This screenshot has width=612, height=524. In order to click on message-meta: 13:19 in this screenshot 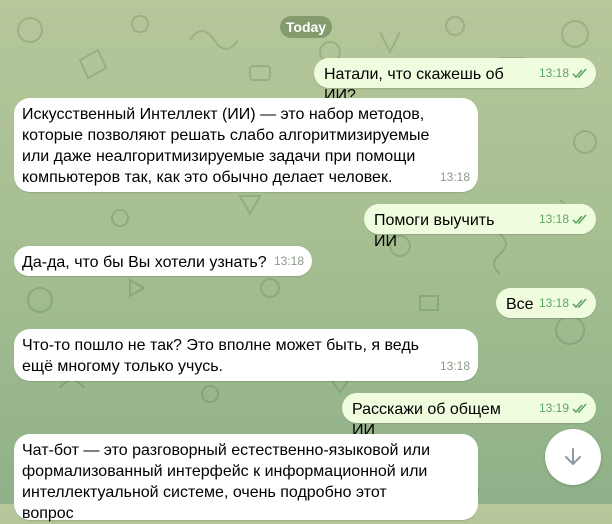, I will do `click(563, 408)`.